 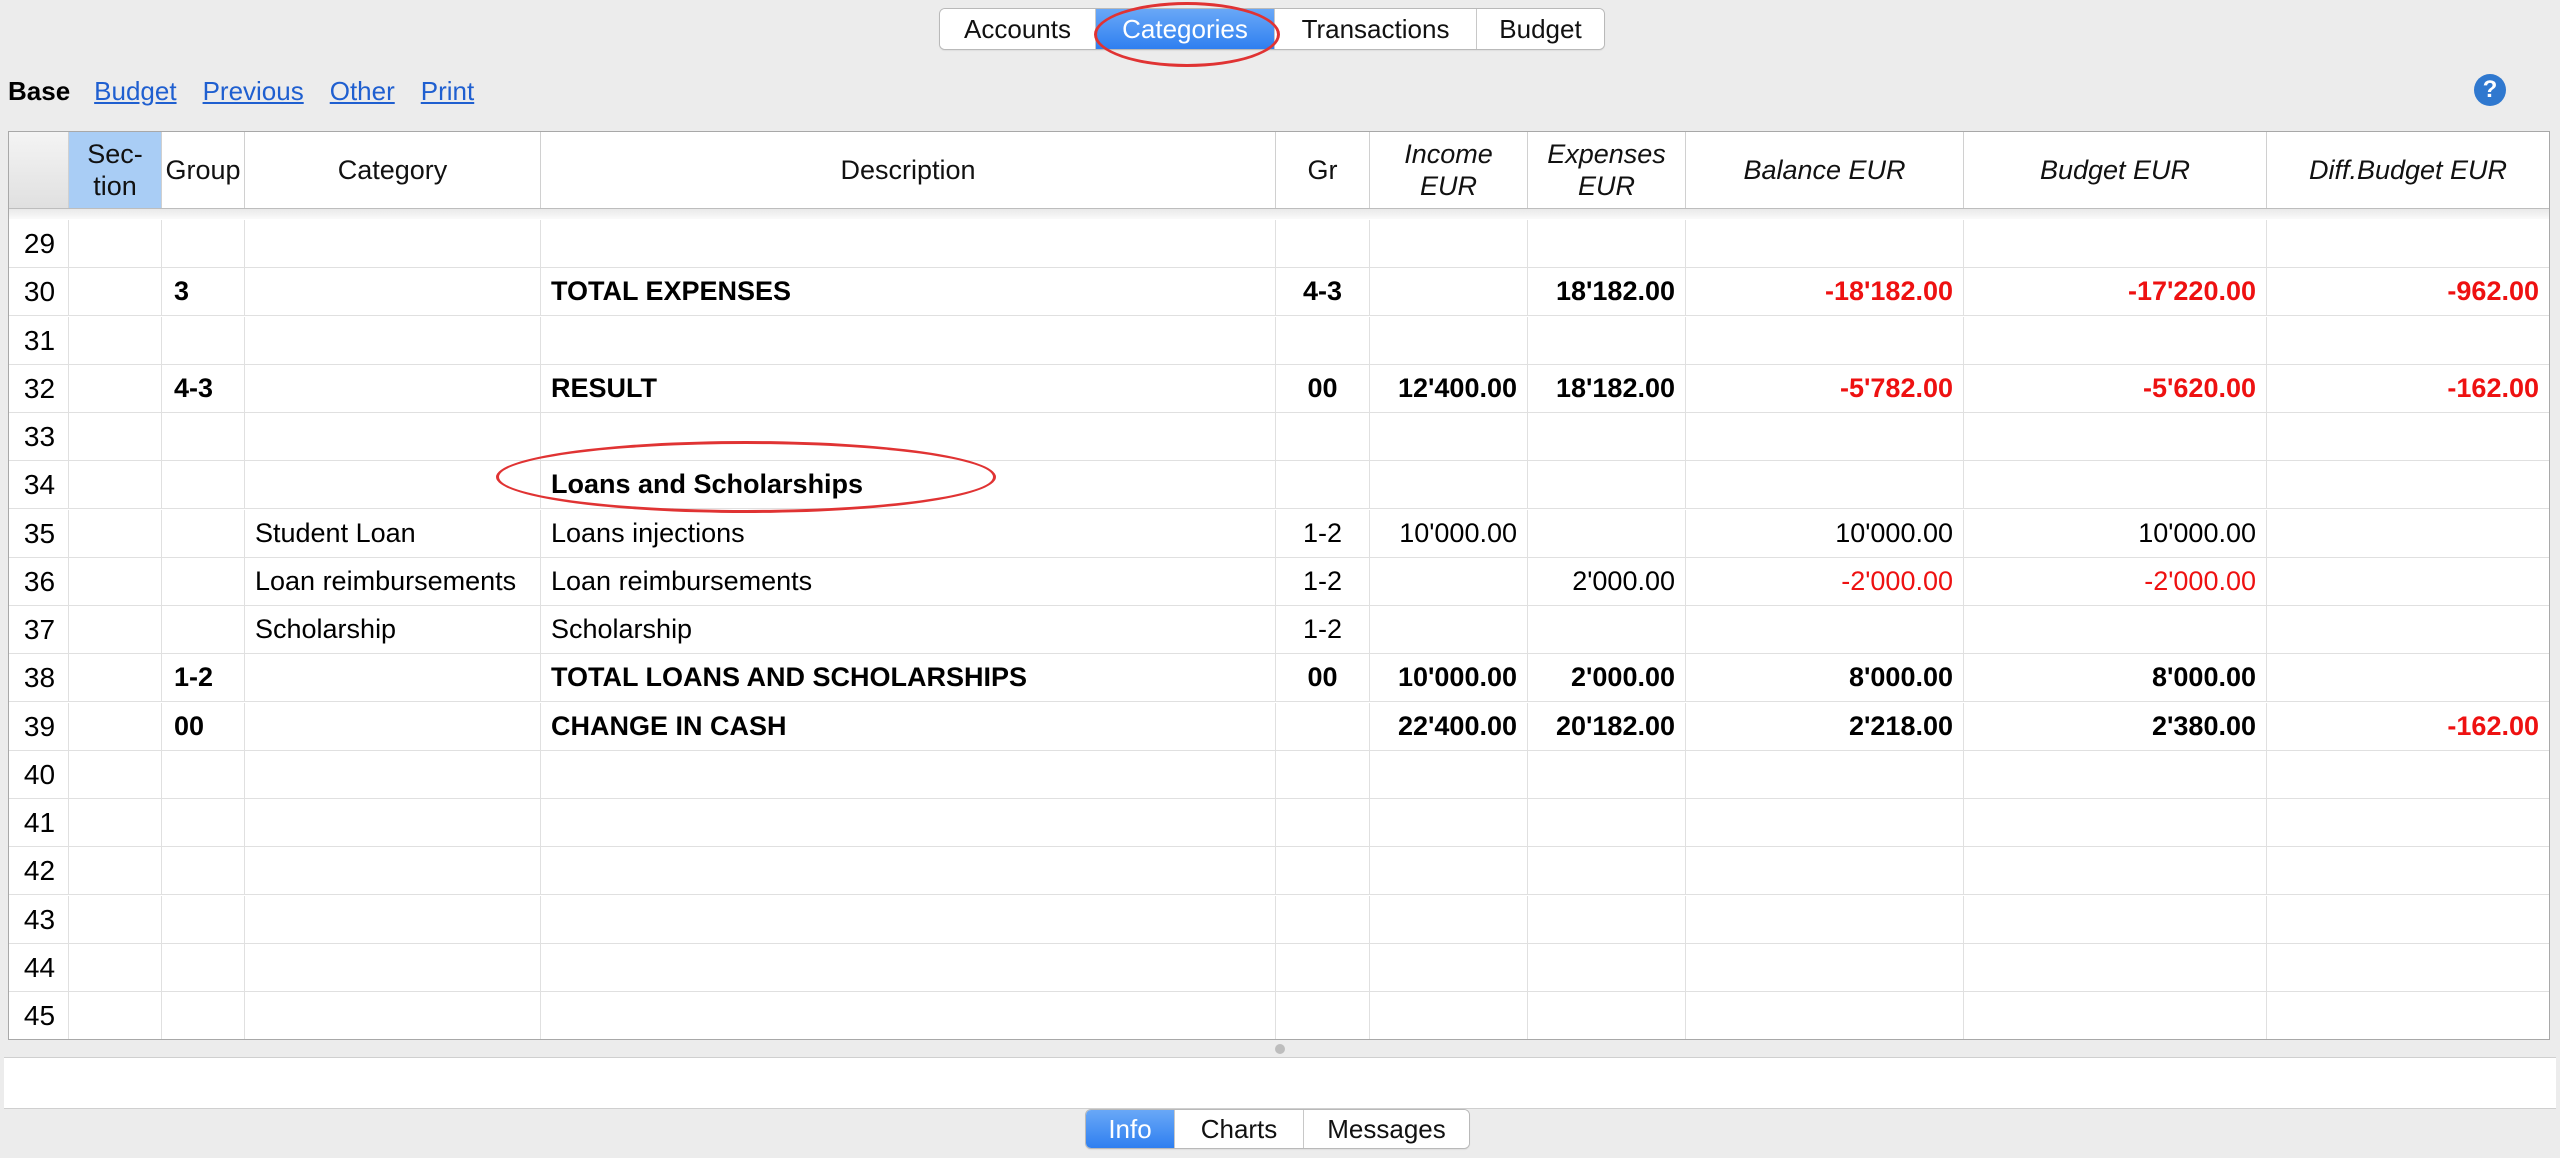 What do you see at coordinates (1279, 630) in the screenshot?
I see `table-row: 37 Scholarship Scholarship 1-2` at bounding box center [1279, 630].